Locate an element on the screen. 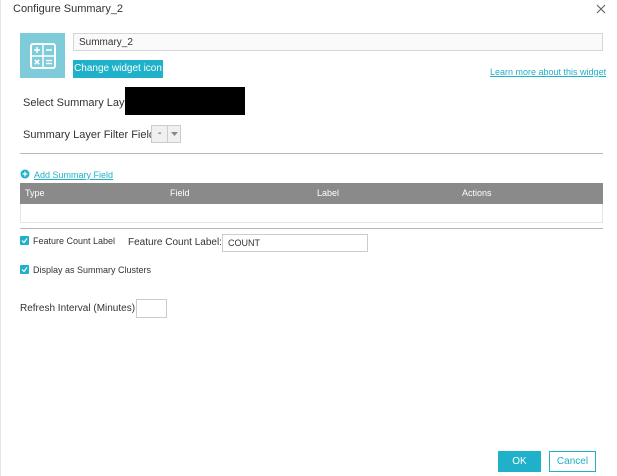  summary-layer-label: Select Summary Layer: is located at coordinates (80, 103).